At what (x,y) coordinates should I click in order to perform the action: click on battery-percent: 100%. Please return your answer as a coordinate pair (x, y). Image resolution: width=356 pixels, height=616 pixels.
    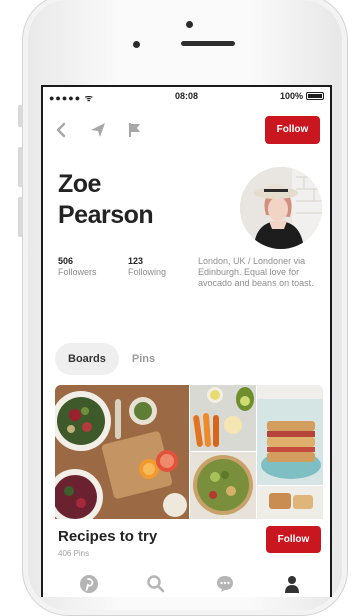
    Looking at the image, I should click on (291, 96).